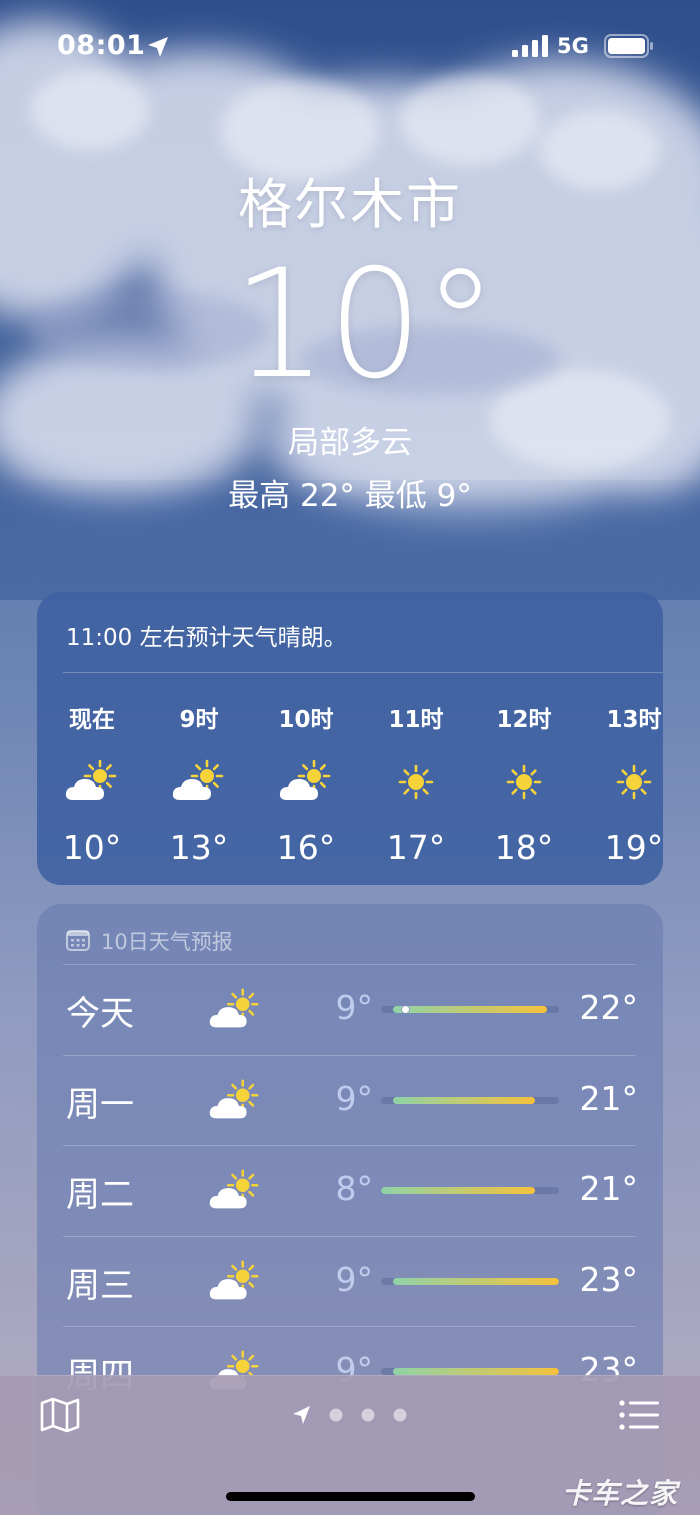  I want to click on daily-row: 今天 9° 22°, so click(351, 1009).